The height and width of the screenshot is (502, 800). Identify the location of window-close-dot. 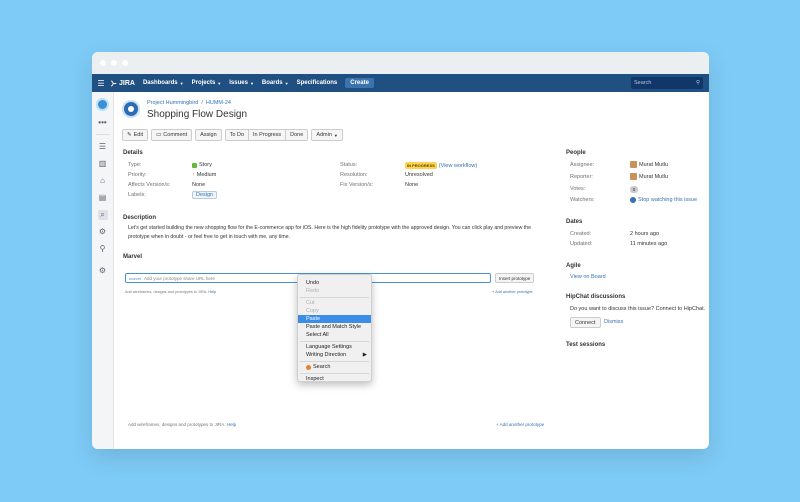
(103, 63).